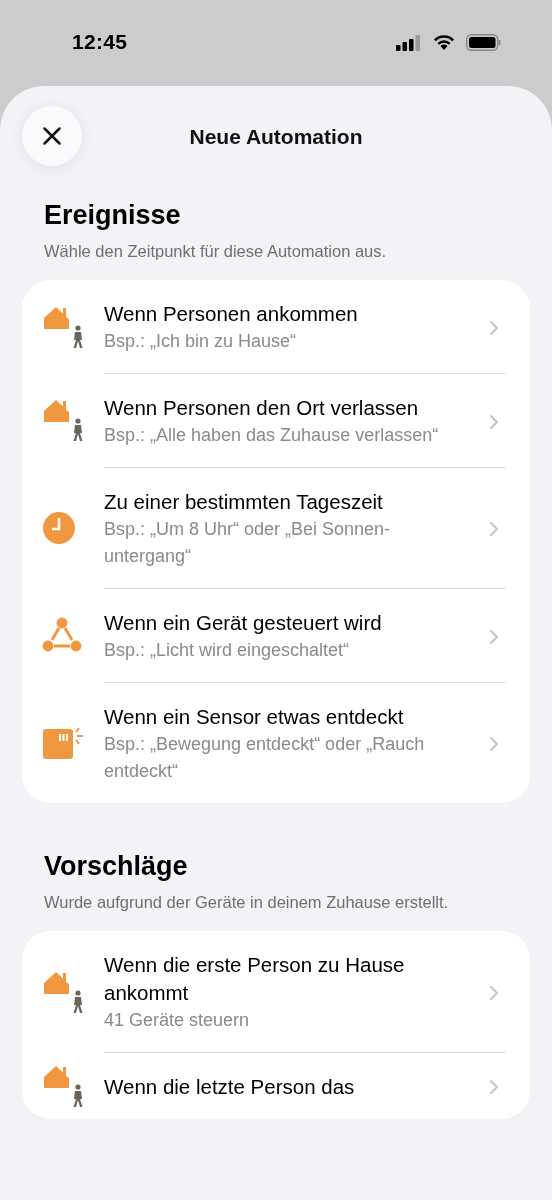  I want to click on item-title: Wenn Personen ankommen, so click(278, 314).